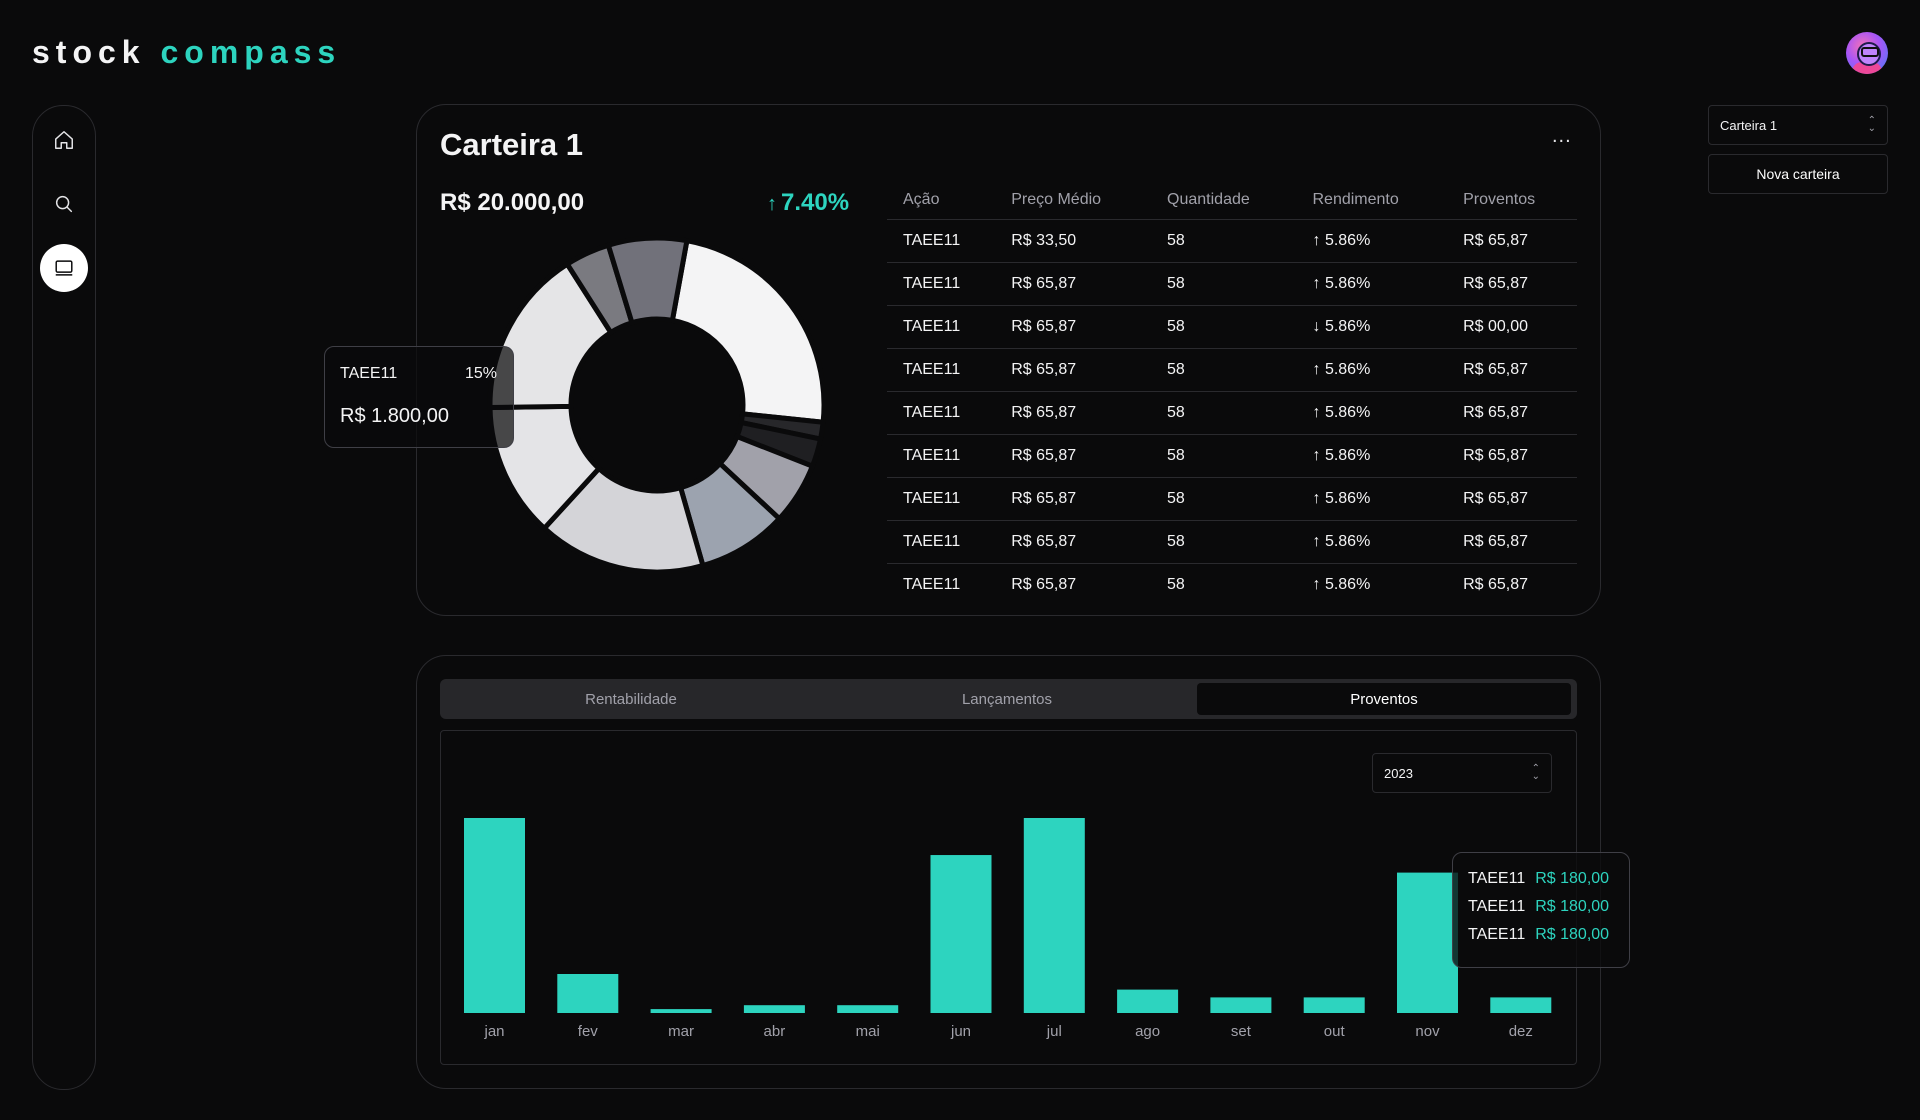 This screenshot has height=1120, width=1920. What do you see at coordinates (1867, 53) in the screenshot?
I see `user-avatar` at bounding box center [1867, 53].